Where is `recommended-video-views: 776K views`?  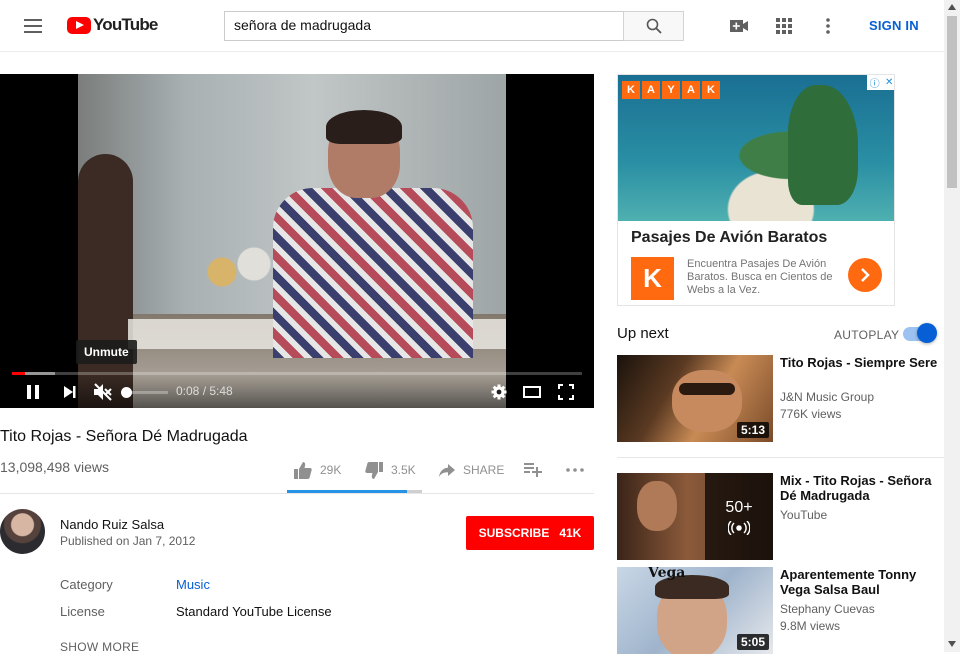 recommended-video-views: 776K views is located at coordinates (811, 414).